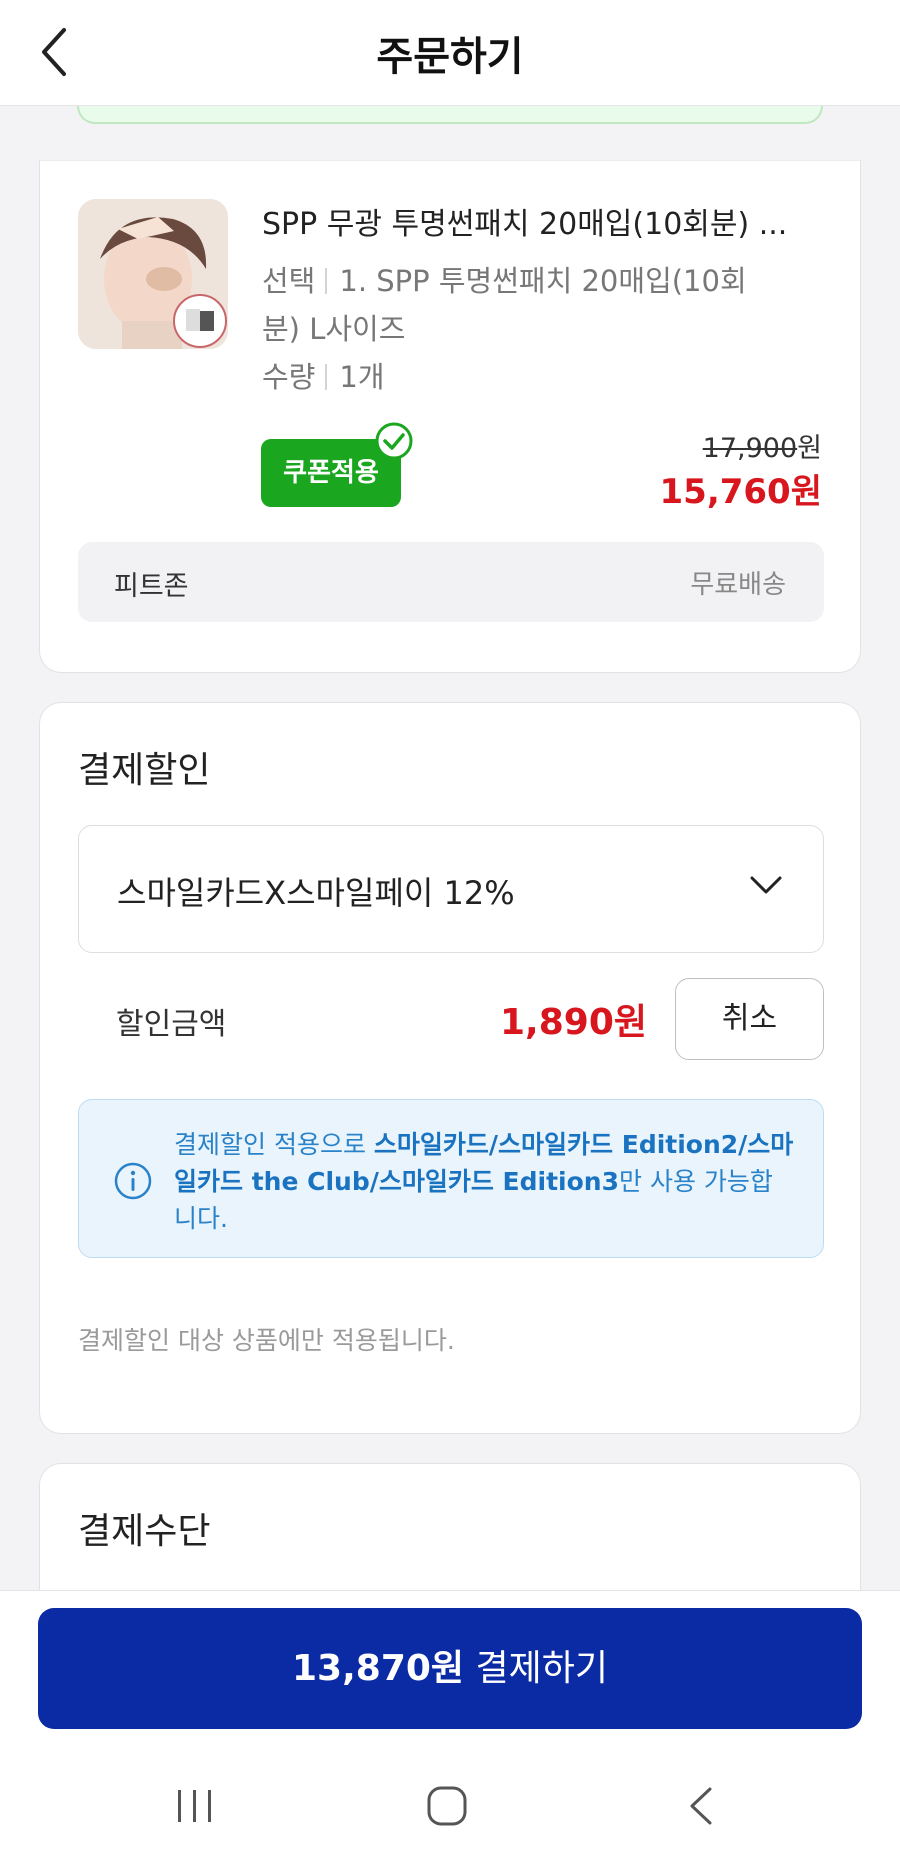  I want to click on option-line: 선택 1. SPP 투명썬패치 20매입(10회, so click(542, 281).